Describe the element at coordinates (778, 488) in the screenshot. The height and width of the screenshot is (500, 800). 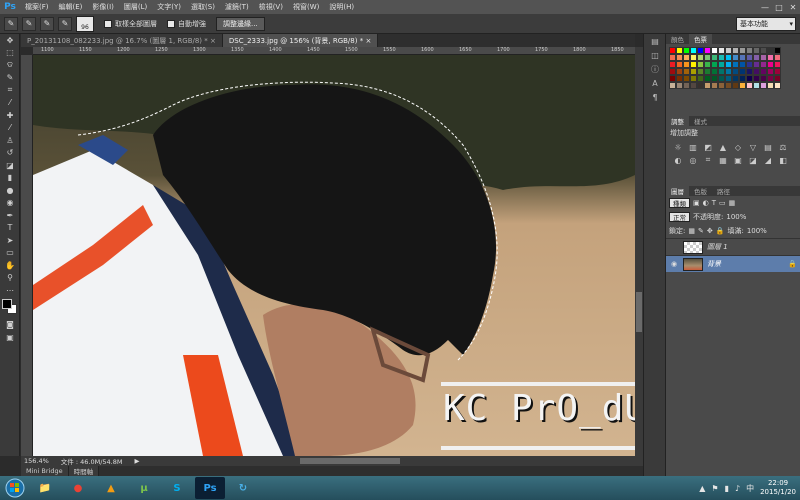
I see `clock: 22:09 2015/1/20` at that location.